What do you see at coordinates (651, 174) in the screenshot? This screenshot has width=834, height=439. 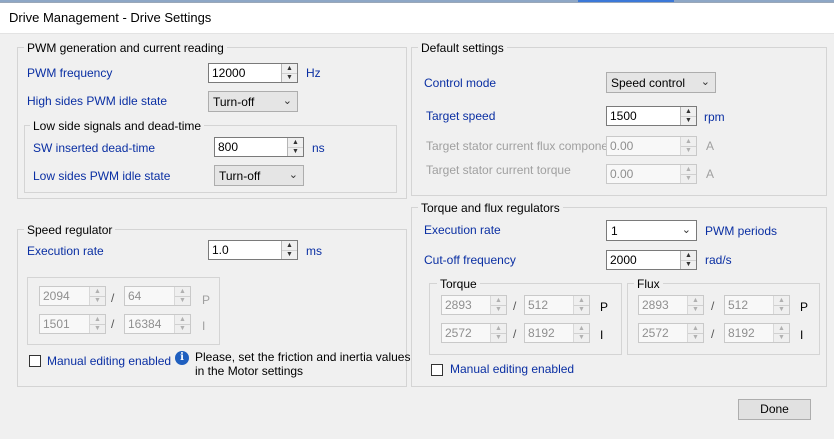 I see `current-torque-spinbox: 0.00 ▲ ▼` at bounding box center [651, 174].